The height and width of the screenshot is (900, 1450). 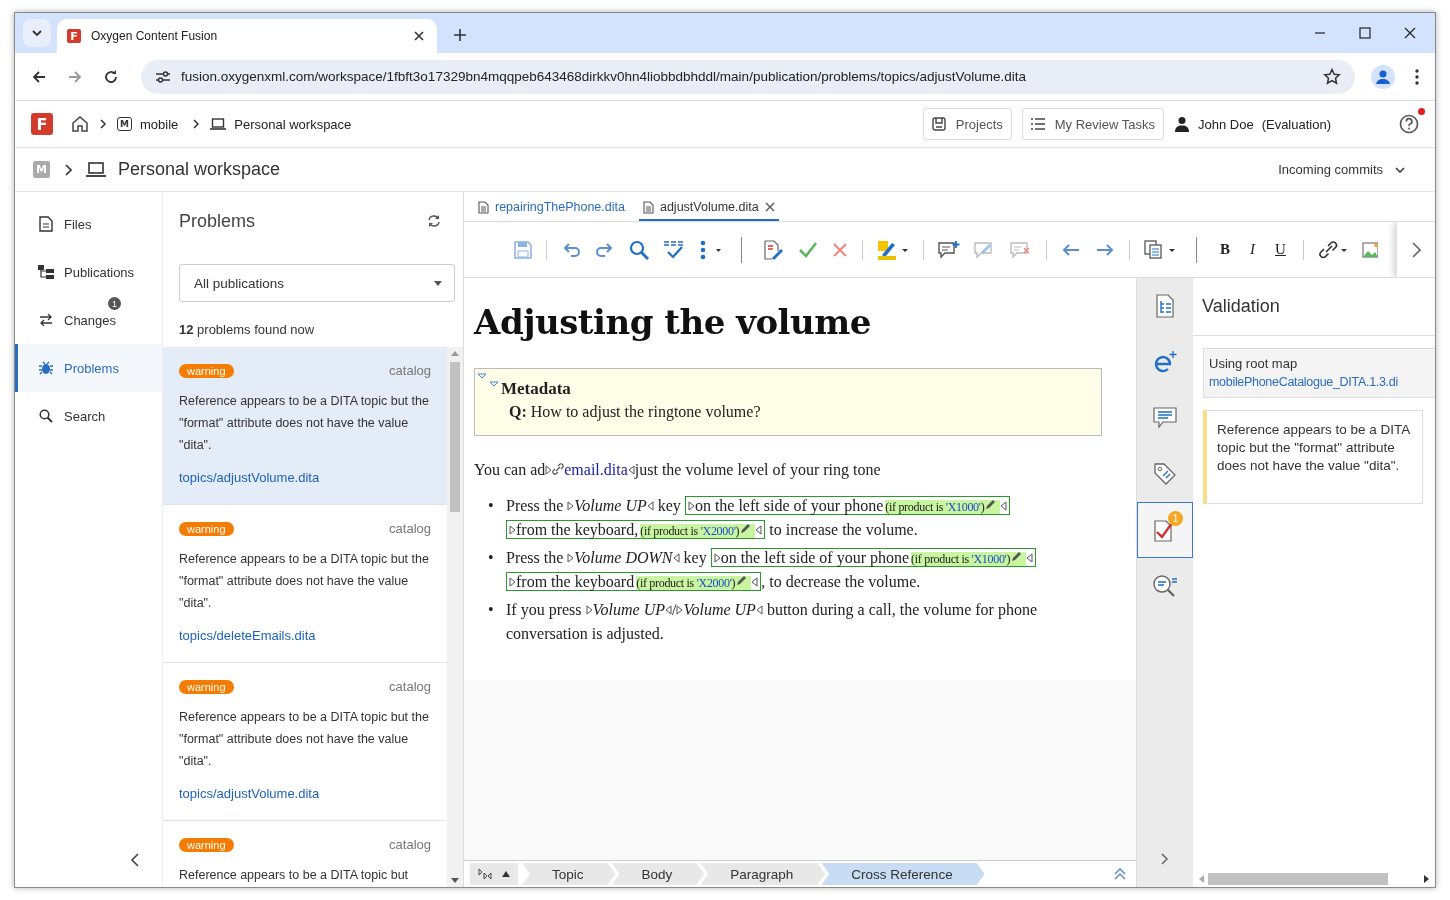 What do you see at coordinates (1105, 249) in the screenshot?
I see `next-icon` at bounding box center [1105, 249].